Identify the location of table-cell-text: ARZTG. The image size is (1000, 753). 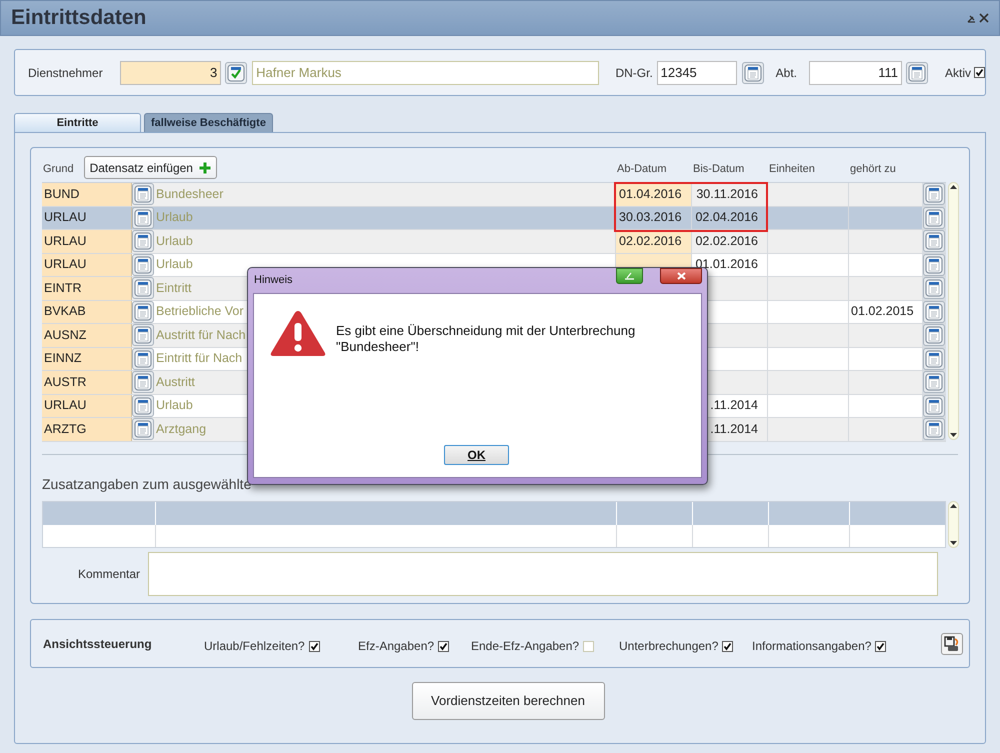
(65, 429).